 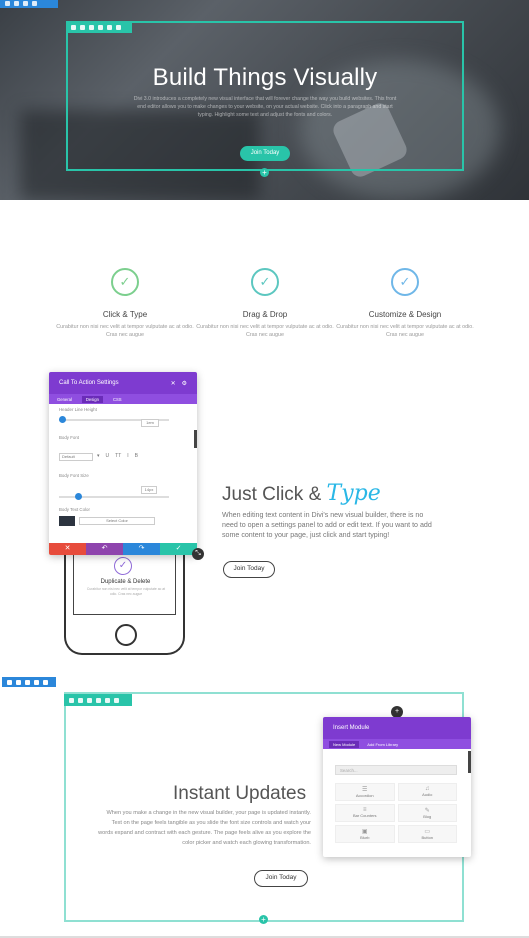 I want to click on hero-module-toolbar, so click(x=99, y=27).